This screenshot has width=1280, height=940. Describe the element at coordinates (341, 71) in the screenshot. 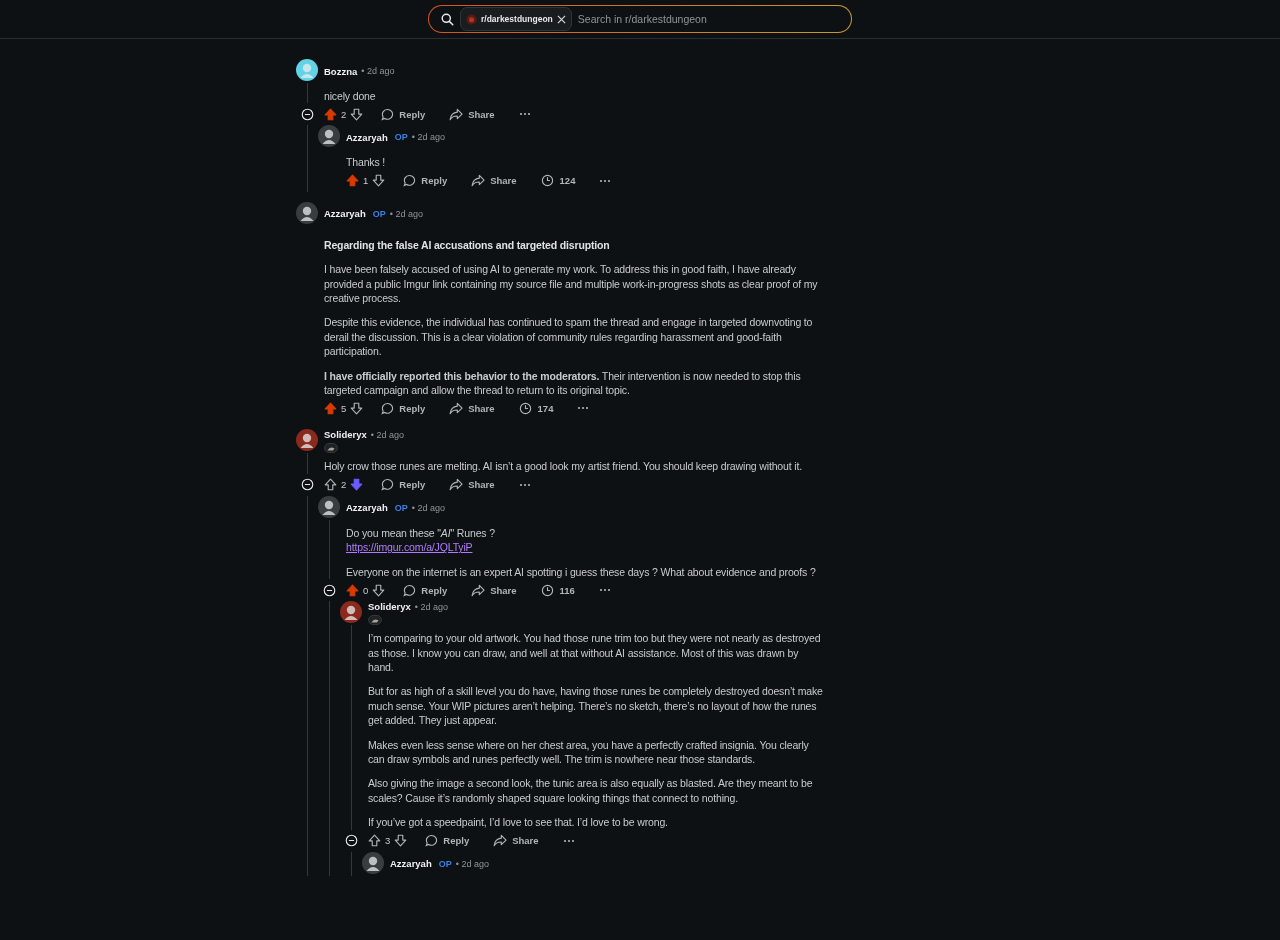

I see `username: Bozzna` at that location.